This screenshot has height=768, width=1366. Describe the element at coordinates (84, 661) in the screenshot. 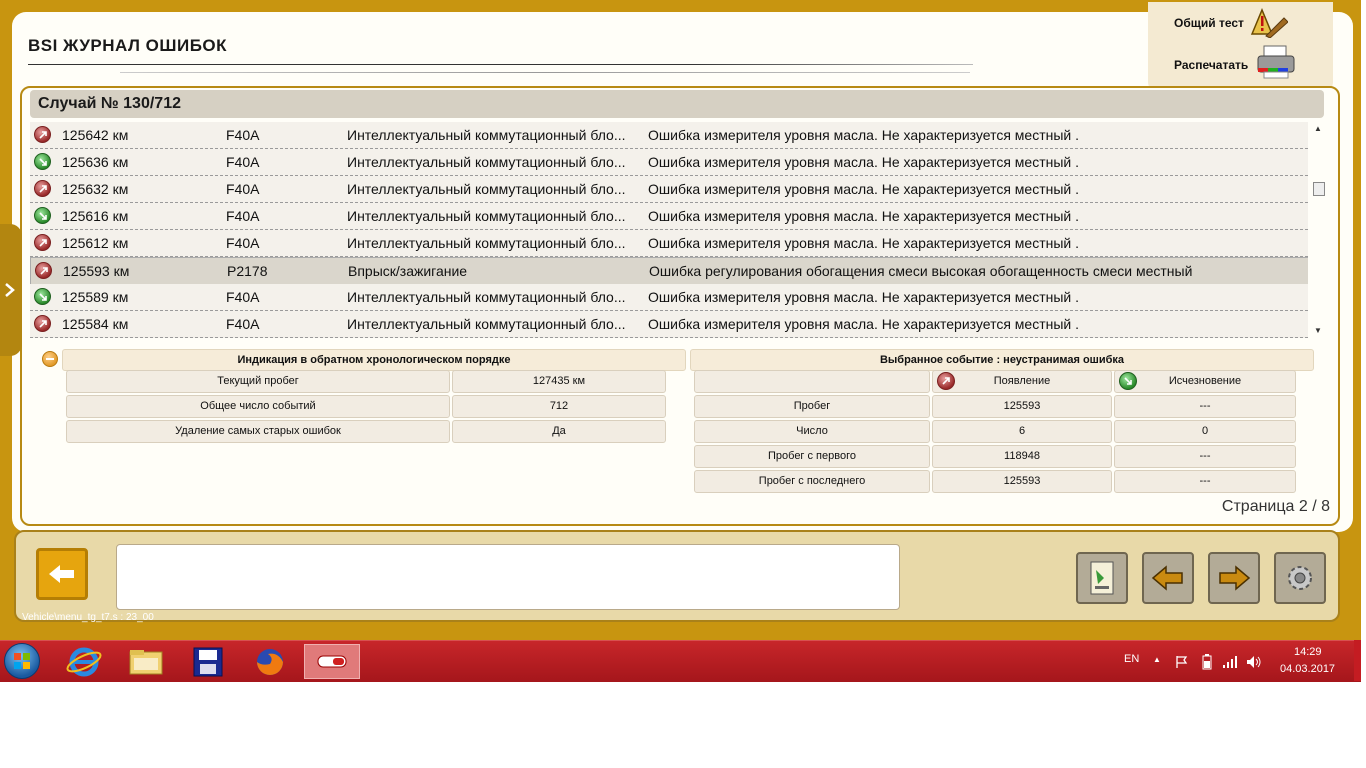

I see `internet-explorer-icon` at that location.